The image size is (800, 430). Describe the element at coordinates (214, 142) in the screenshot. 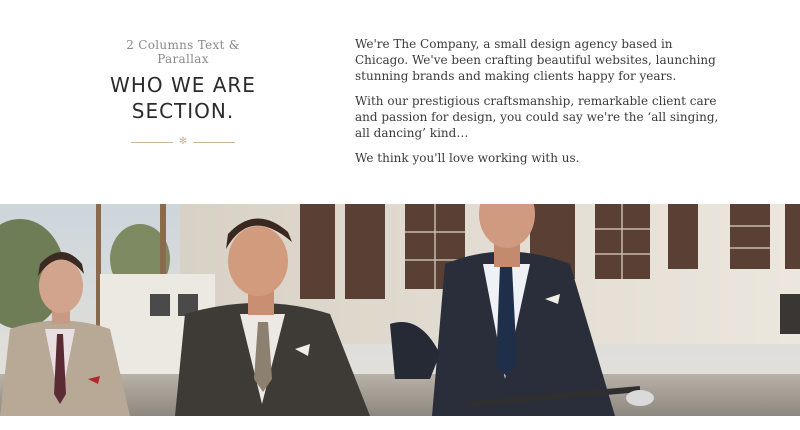

I see `divider-rule-right` at that location.